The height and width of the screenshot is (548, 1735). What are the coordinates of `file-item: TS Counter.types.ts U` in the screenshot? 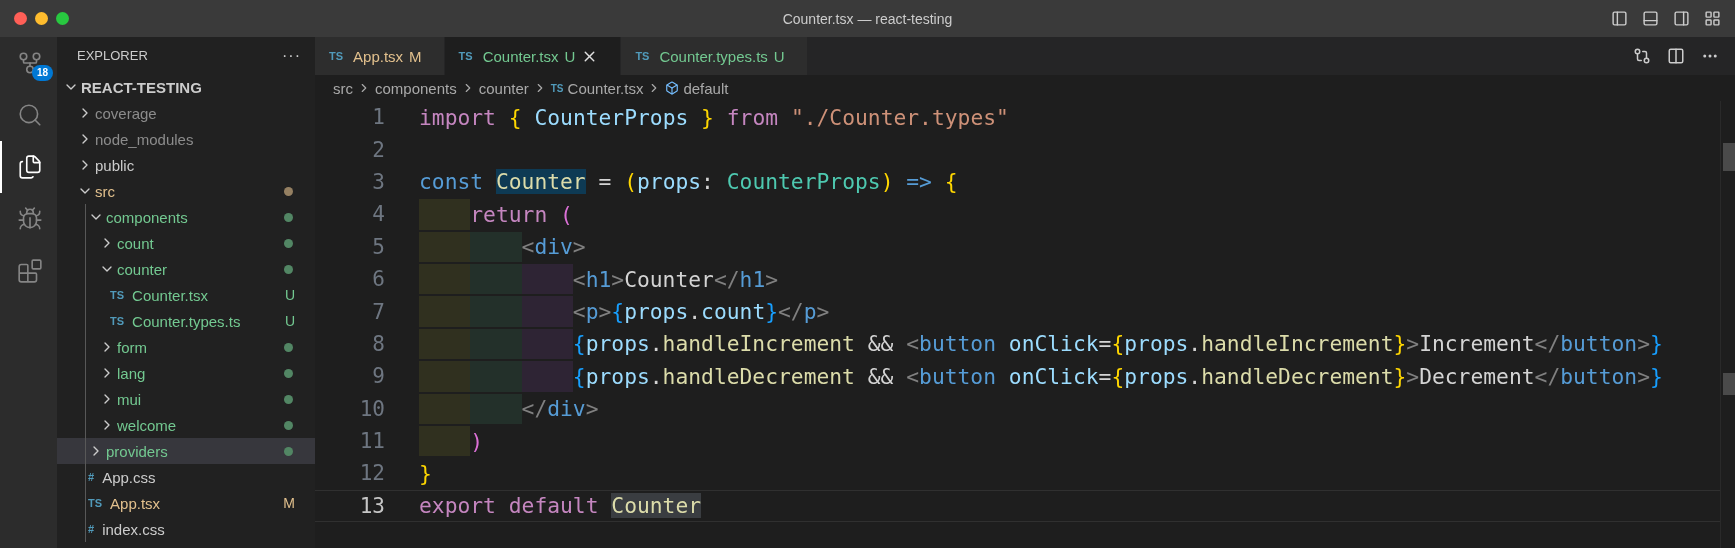 It's located at (186, 321).